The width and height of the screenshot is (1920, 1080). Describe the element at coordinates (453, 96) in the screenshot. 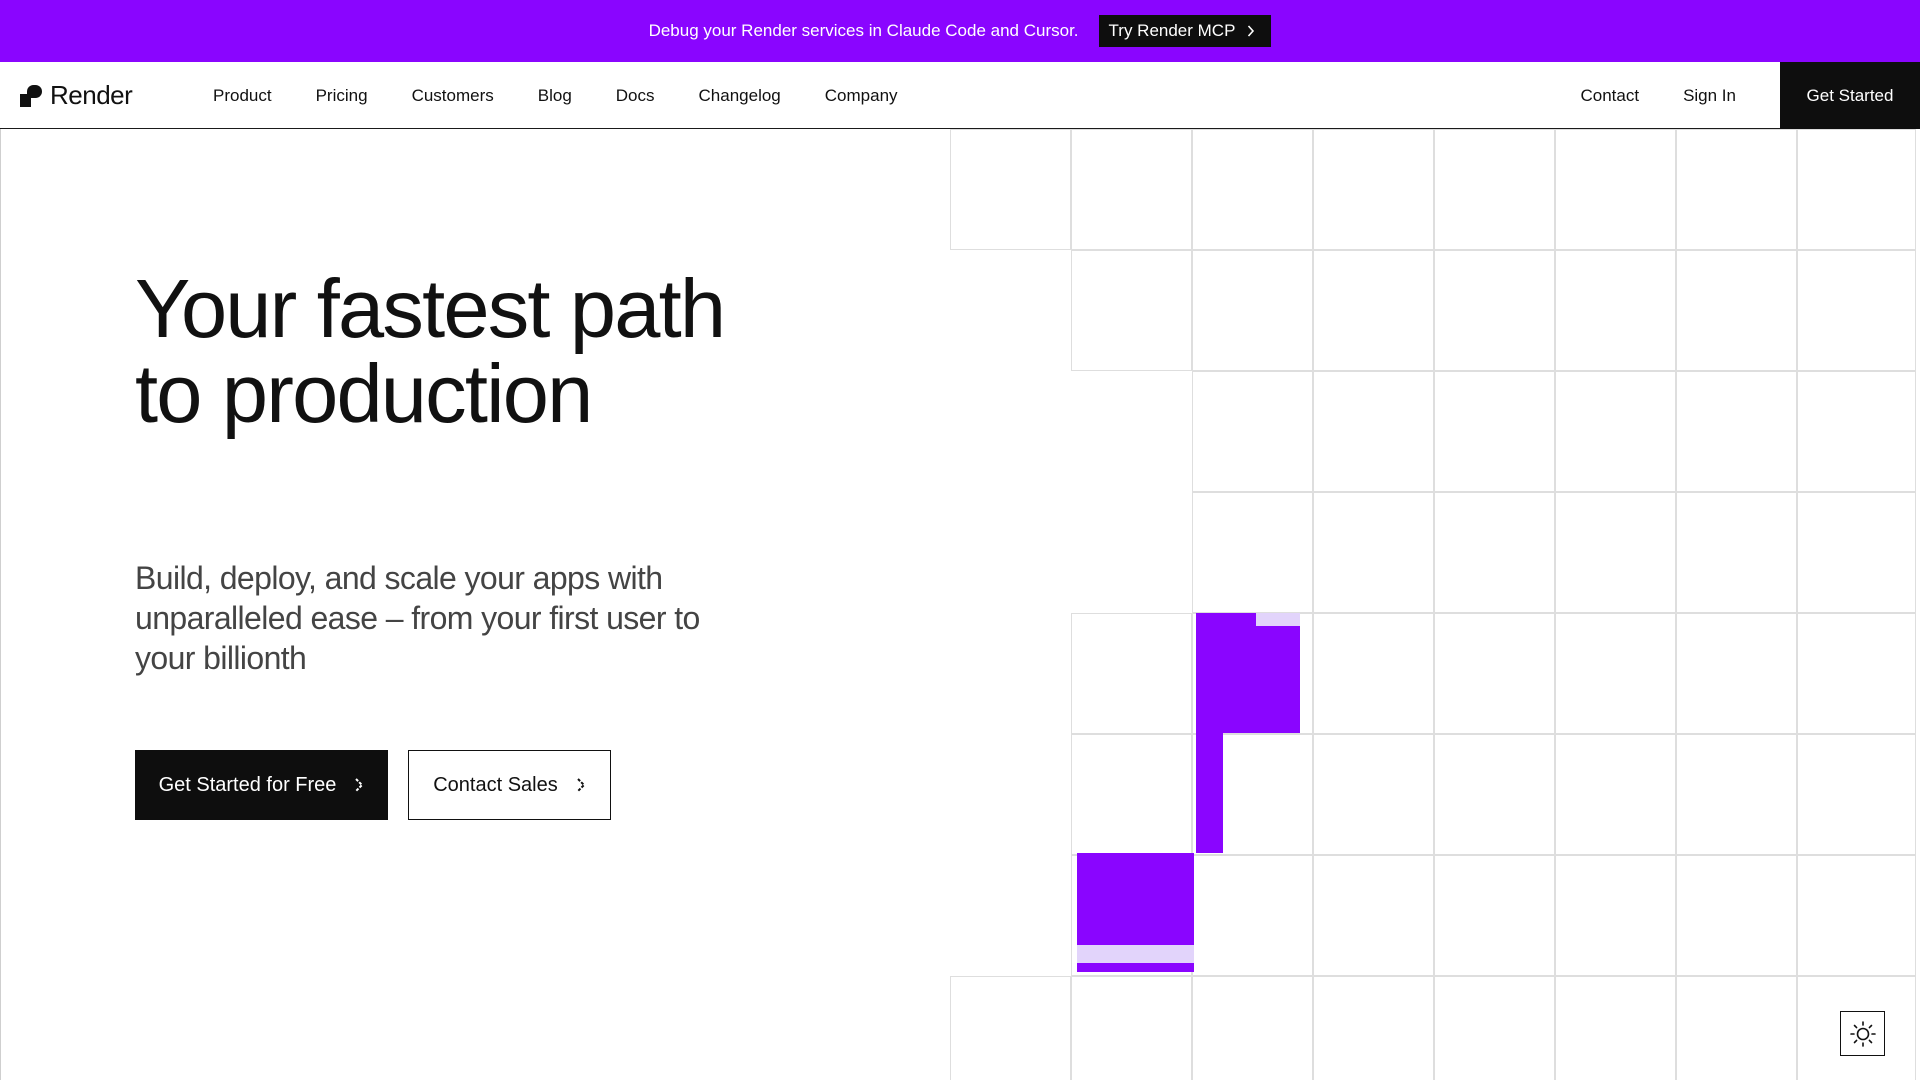

I see `nav-link-customers: Customers` at that location.